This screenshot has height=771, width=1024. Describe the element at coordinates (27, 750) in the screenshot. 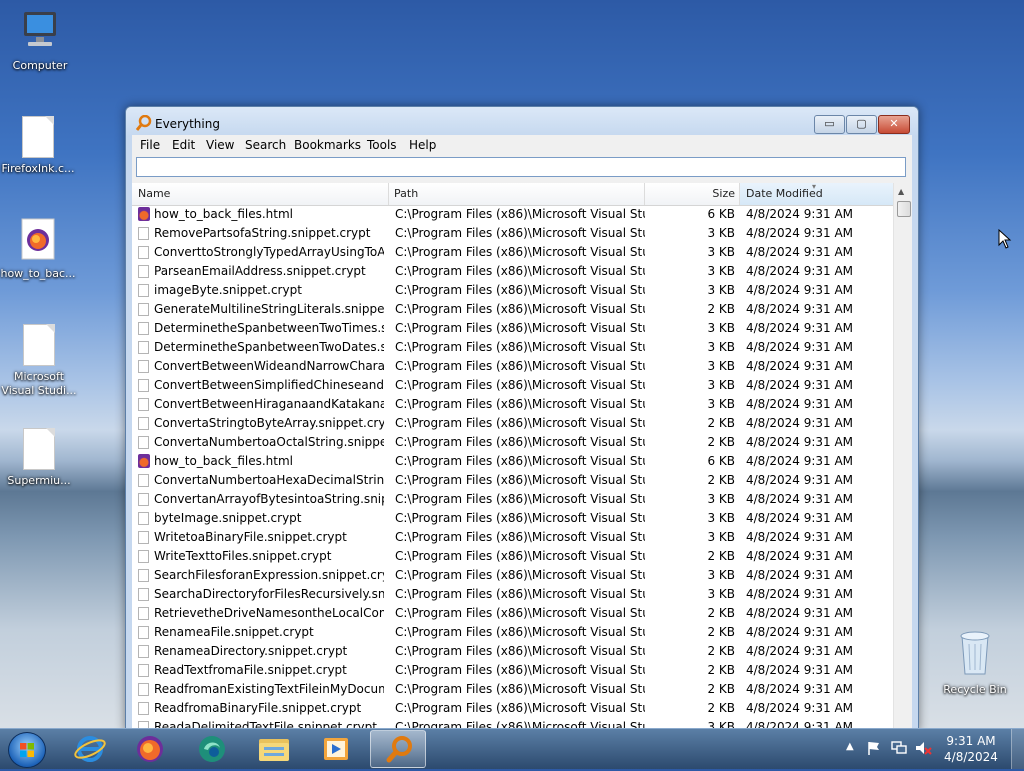

I see `start-button` at that location.